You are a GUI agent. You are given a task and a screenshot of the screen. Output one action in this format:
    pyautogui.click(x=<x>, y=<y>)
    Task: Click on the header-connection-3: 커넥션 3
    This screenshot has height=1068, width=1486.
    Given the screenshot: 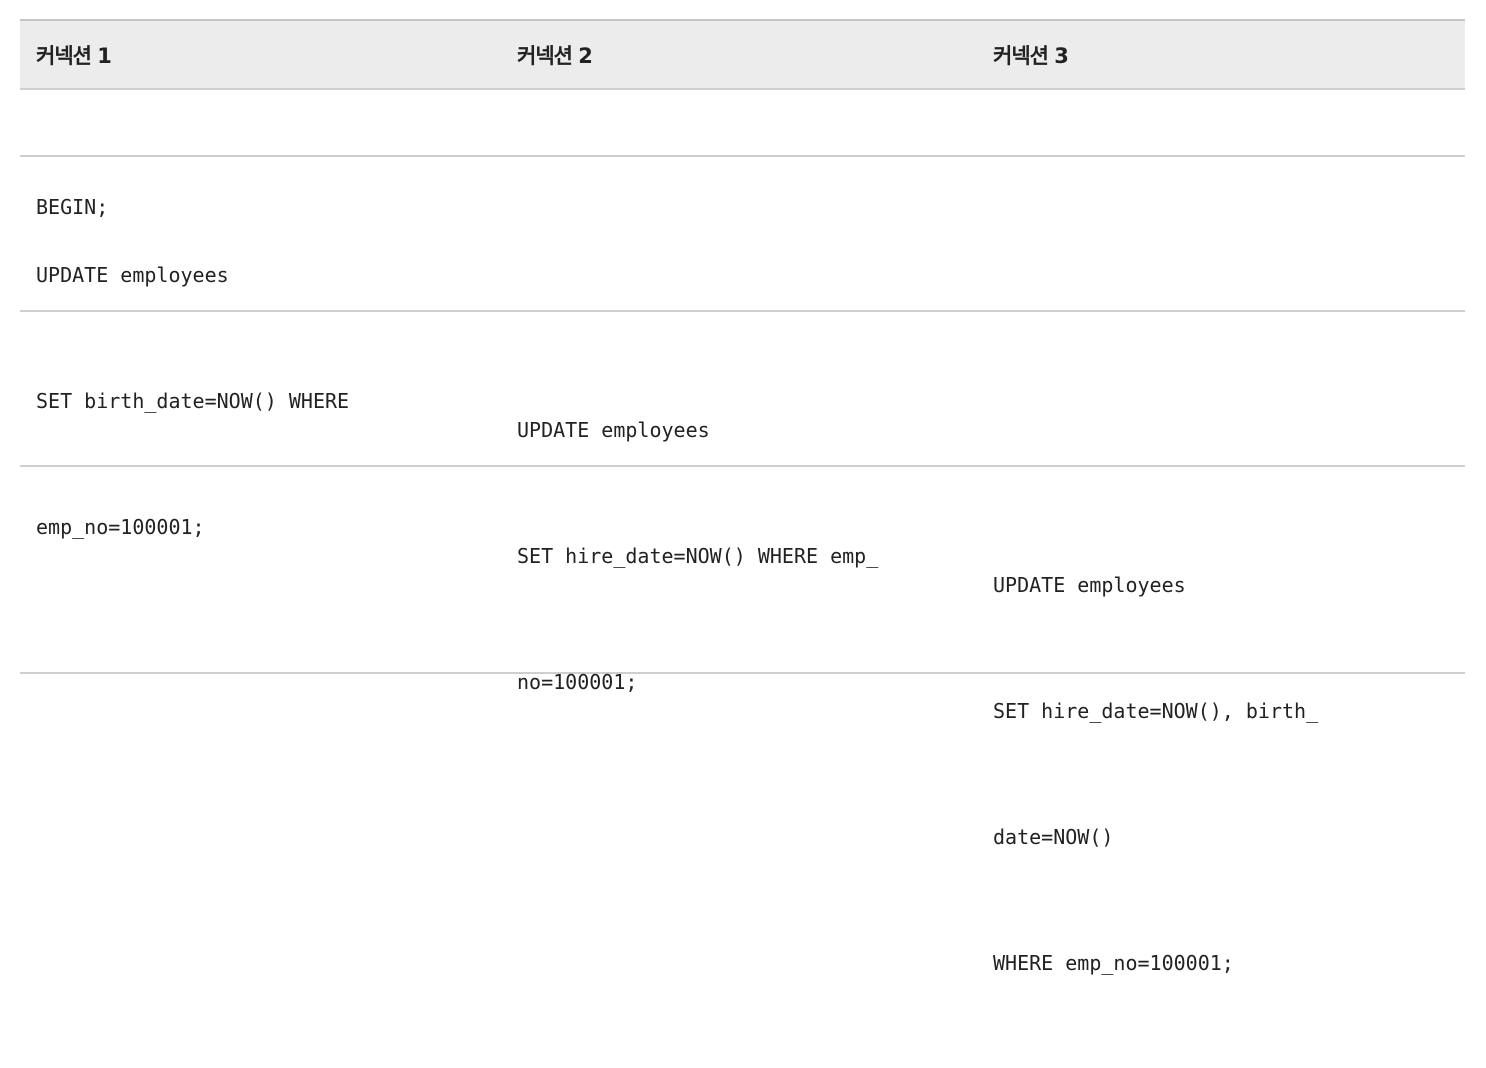 What is the action you would take?
    pyautogui.click(x=1031, y=55)
    